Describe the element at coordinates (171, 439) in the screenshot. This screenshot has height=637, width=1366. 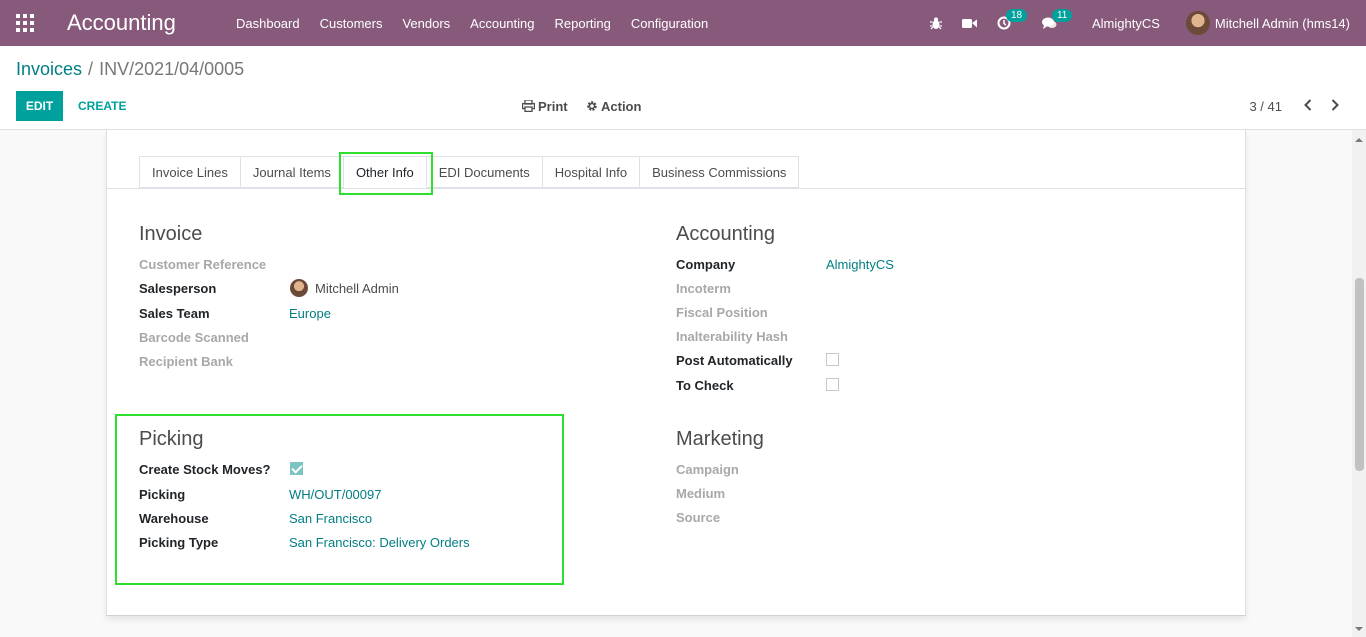
I see `picking-group-title: Picking` at that location.